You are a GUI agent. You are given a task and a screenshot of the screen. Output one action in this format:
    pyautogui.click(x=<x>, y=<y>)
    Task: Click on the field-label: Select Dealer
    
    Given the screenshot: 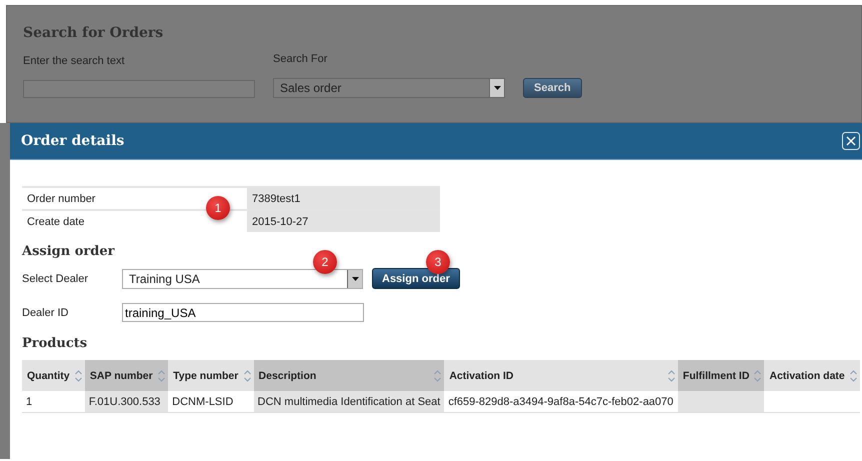 What is the action you would take?
    pyautogui.click(x=56, y=278)
    